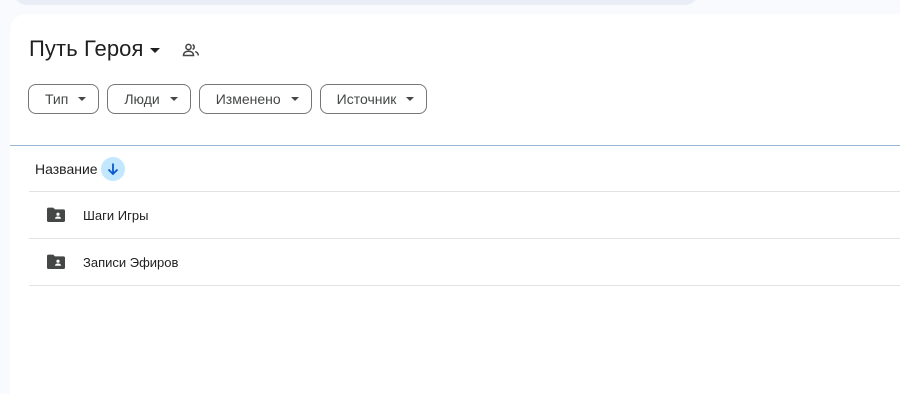 The height and width of the screenshot is (394, 900). I want to click on filter-modified-label: Изменено, so click(248, 99).